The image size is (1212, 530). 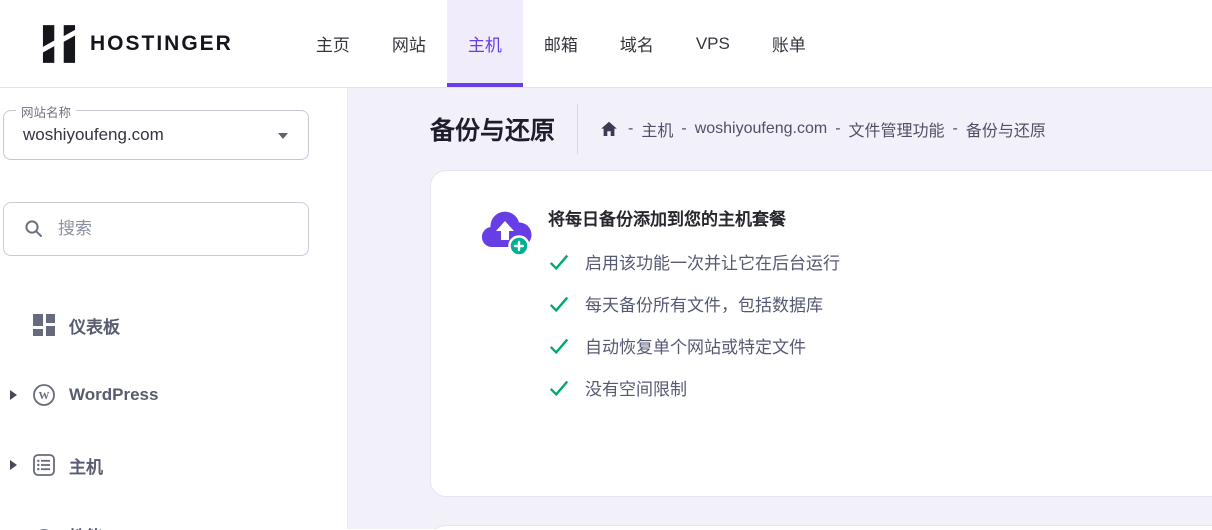 I want to click on feature-item: 自动恢复单个网站或特定文件, so click(x=694, y=345).